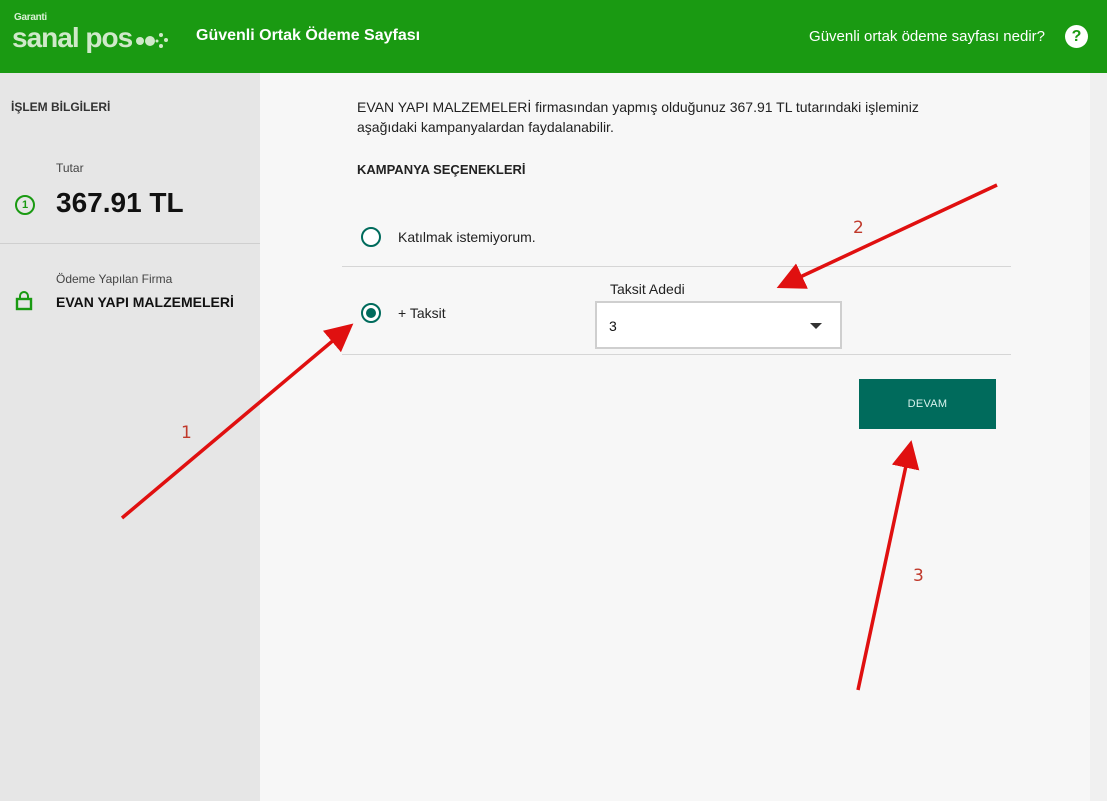 The height and width of the screenshot is (801, 1107). What do you see at coordinates (918, 576) in the screenshot?
I see `annotation-label-3: 3` at bounding box center [918, 576].